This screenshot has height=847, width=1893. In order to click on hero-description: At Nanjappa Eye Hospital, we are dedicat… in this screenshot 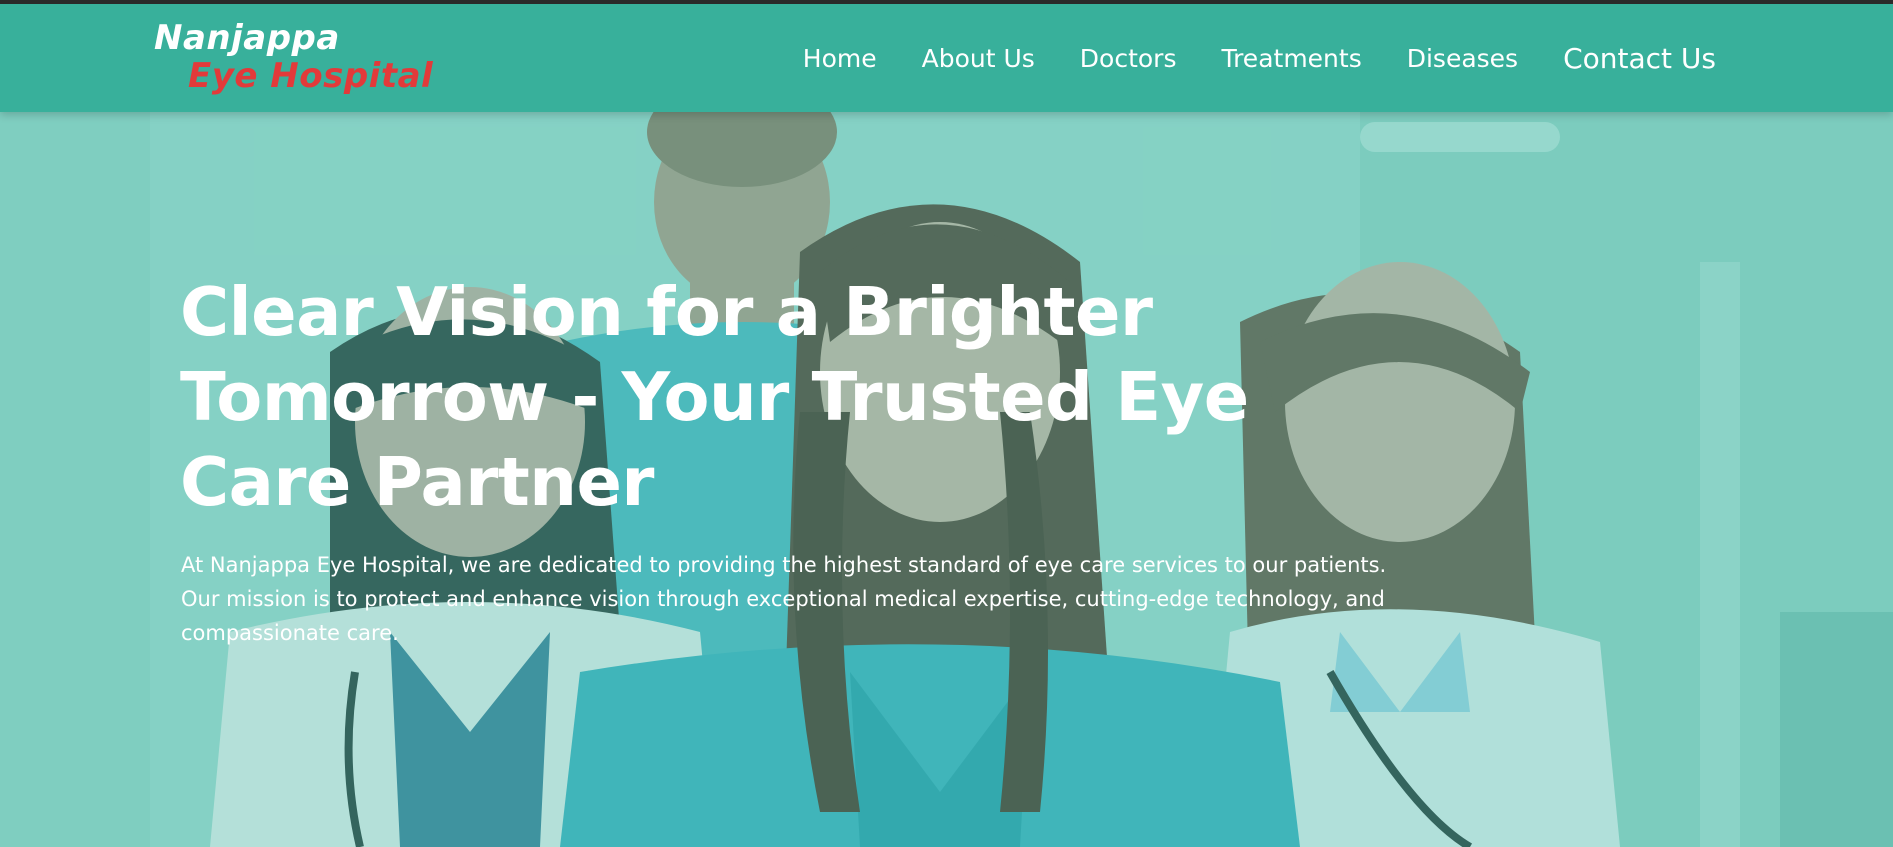, I will do `click(784, 599)`.